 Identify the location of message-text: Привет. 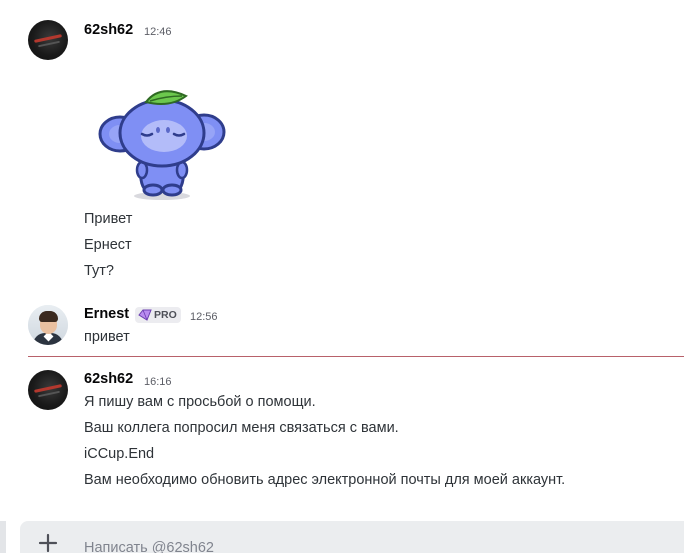
(108, 219).